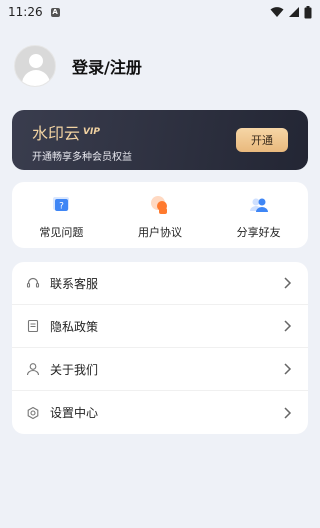  Describe the element at coordinates (56, 133) in the screenshot. I see `vip-brand-name: 水印云` at that location.